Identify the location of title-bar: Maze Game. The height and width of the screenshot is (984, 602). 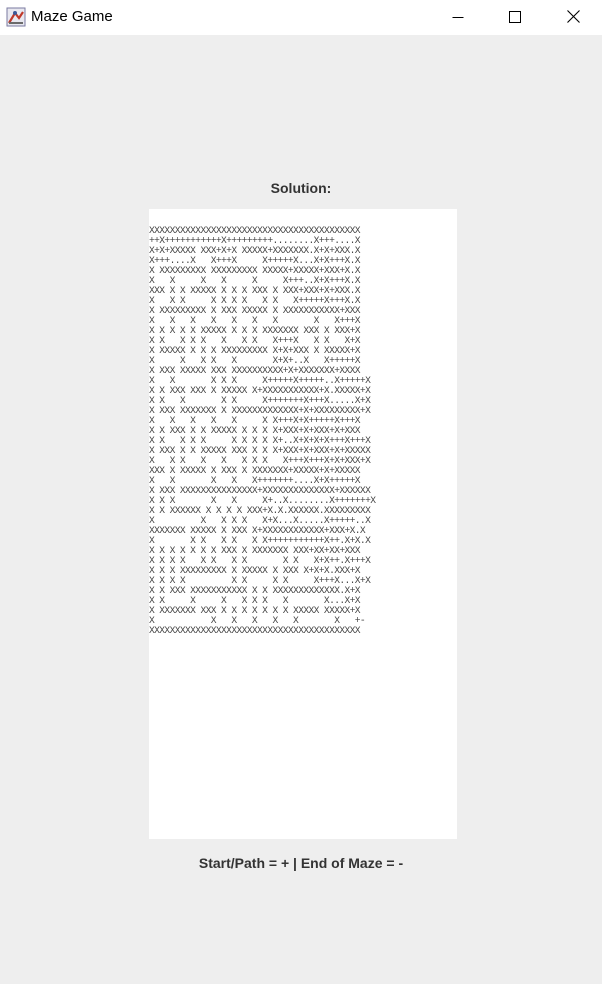
(301, 17).